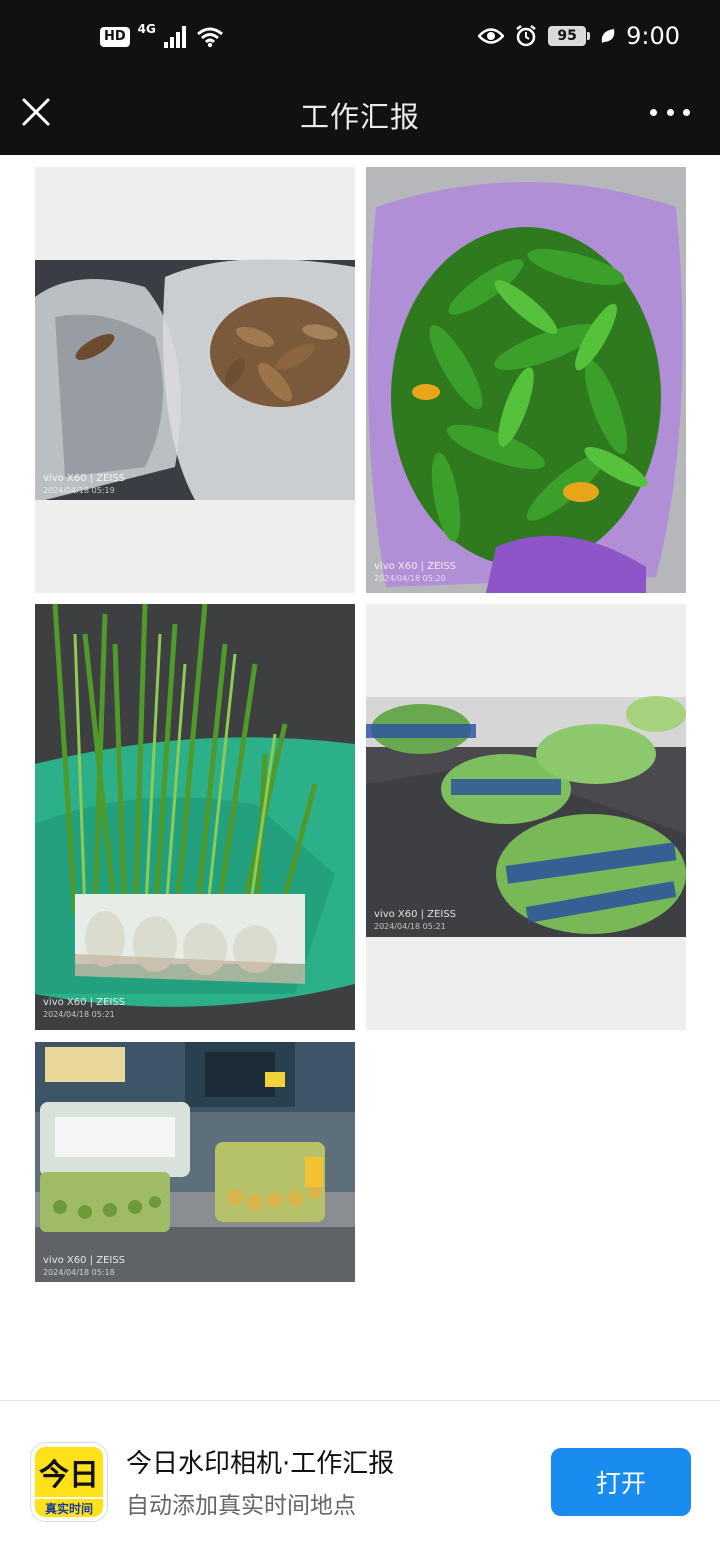  What do you see at coordinates (360, 40) in the screenshot?
I see `status-bar: HD 4G 95 9:00` at bounding box center [360, 40].